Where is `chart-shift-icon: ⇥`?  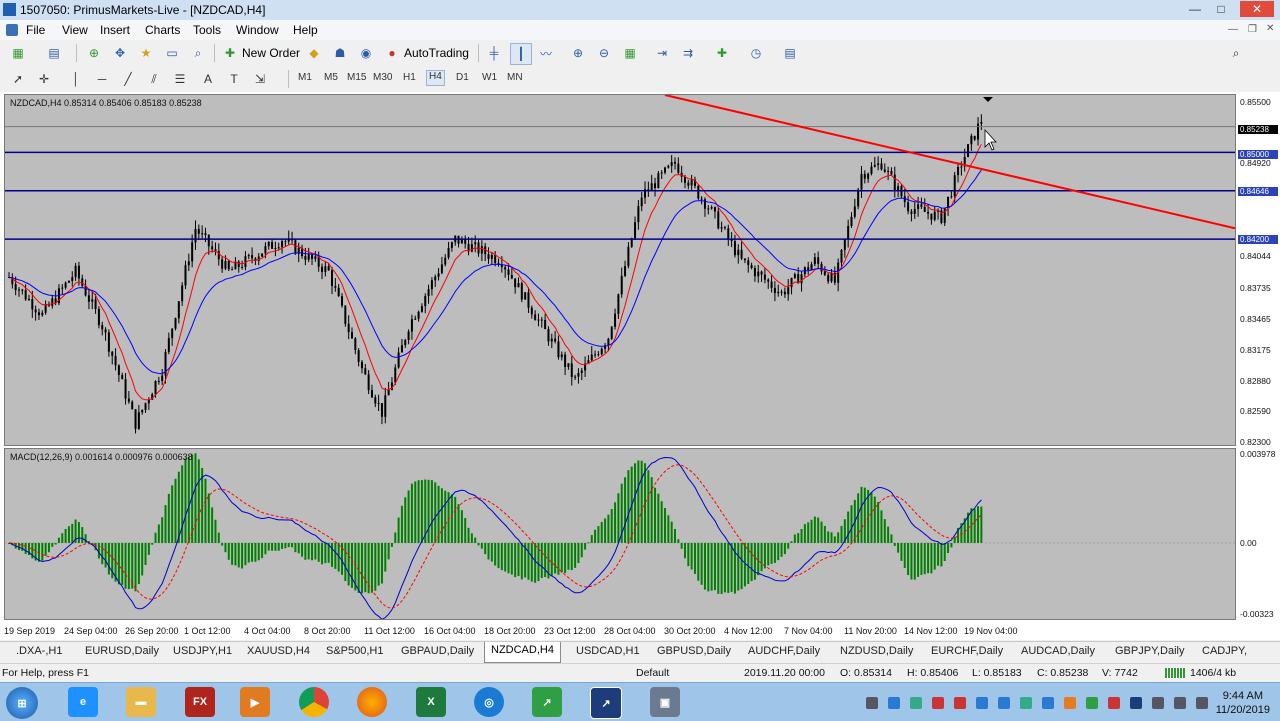
chart-shift-icon: ⇥ is located at coordinates (662, 53).